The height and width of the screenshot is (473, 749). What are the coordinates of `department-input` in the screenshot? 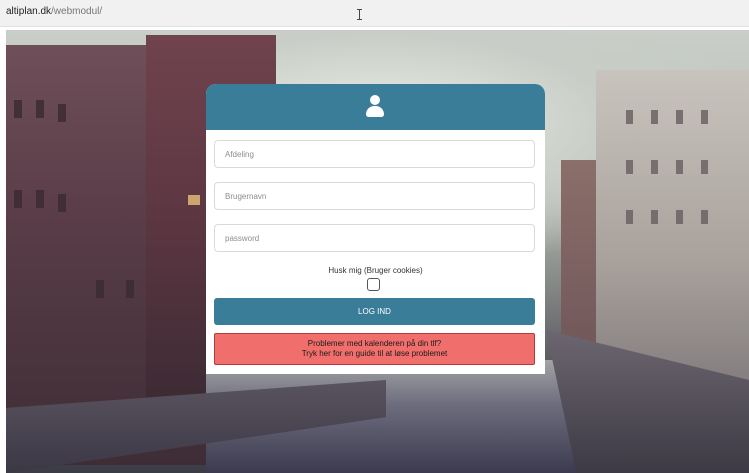 It's located at (374, 154).